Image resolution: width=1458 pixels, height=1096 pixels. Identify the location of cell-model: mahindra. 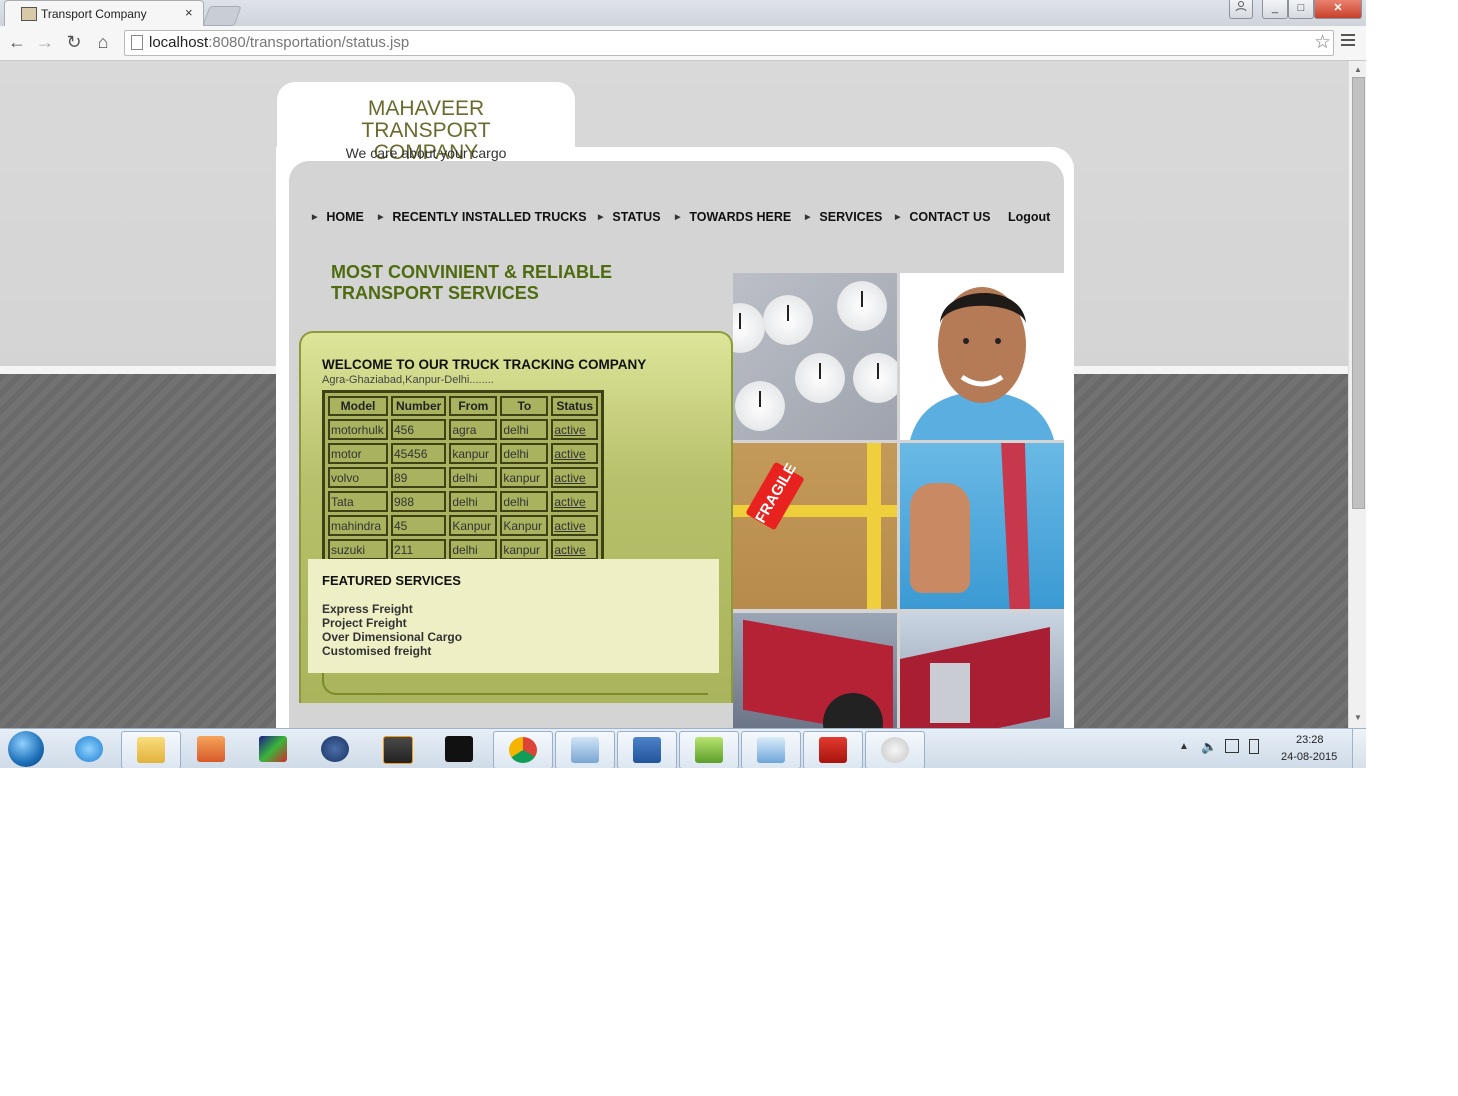
(358, 525).